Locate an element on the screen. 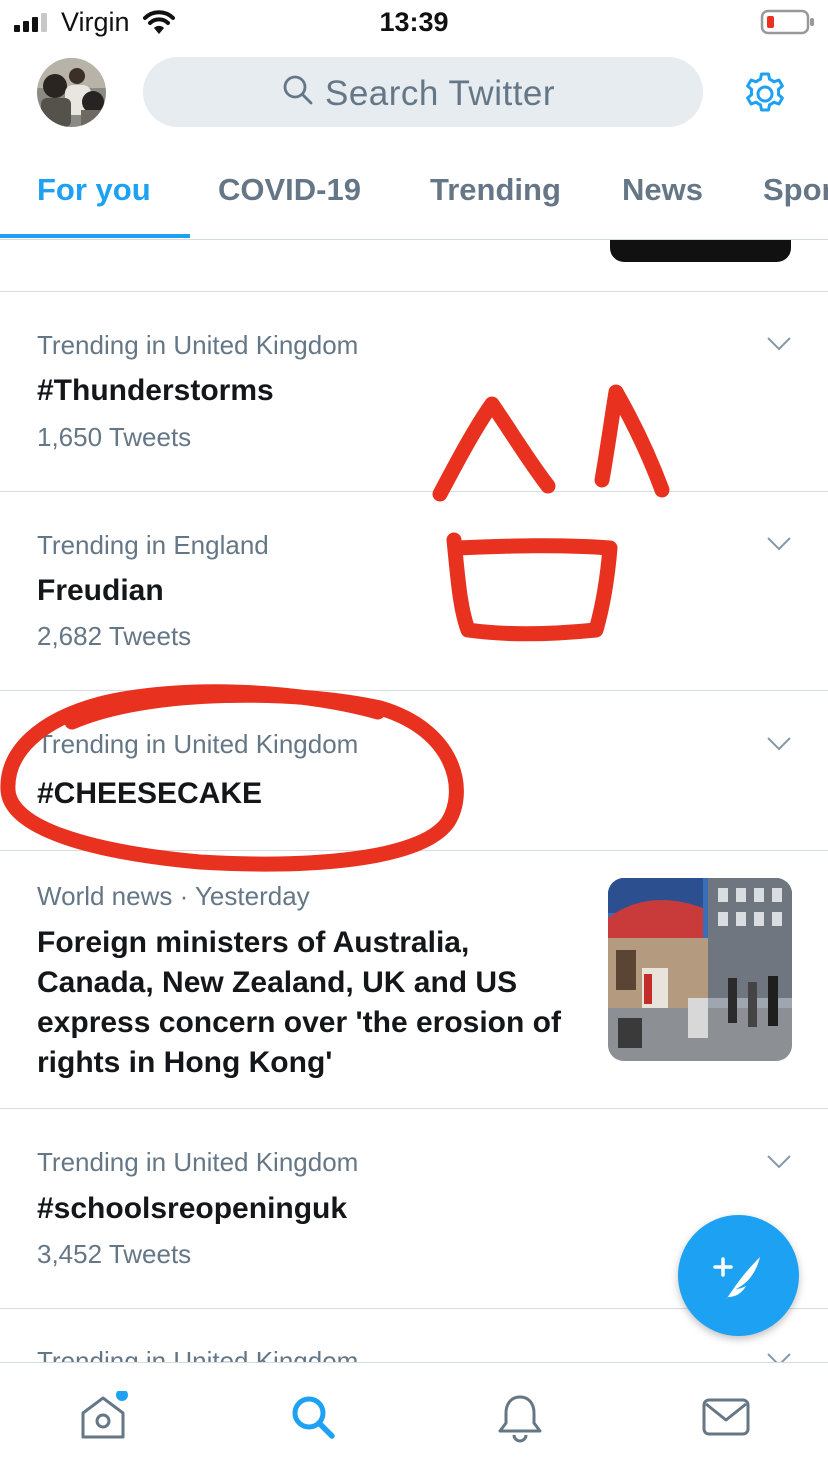 This screenshot has height=1472, width=828. clock-time: 13:39 is located at coordinates (414, 22).